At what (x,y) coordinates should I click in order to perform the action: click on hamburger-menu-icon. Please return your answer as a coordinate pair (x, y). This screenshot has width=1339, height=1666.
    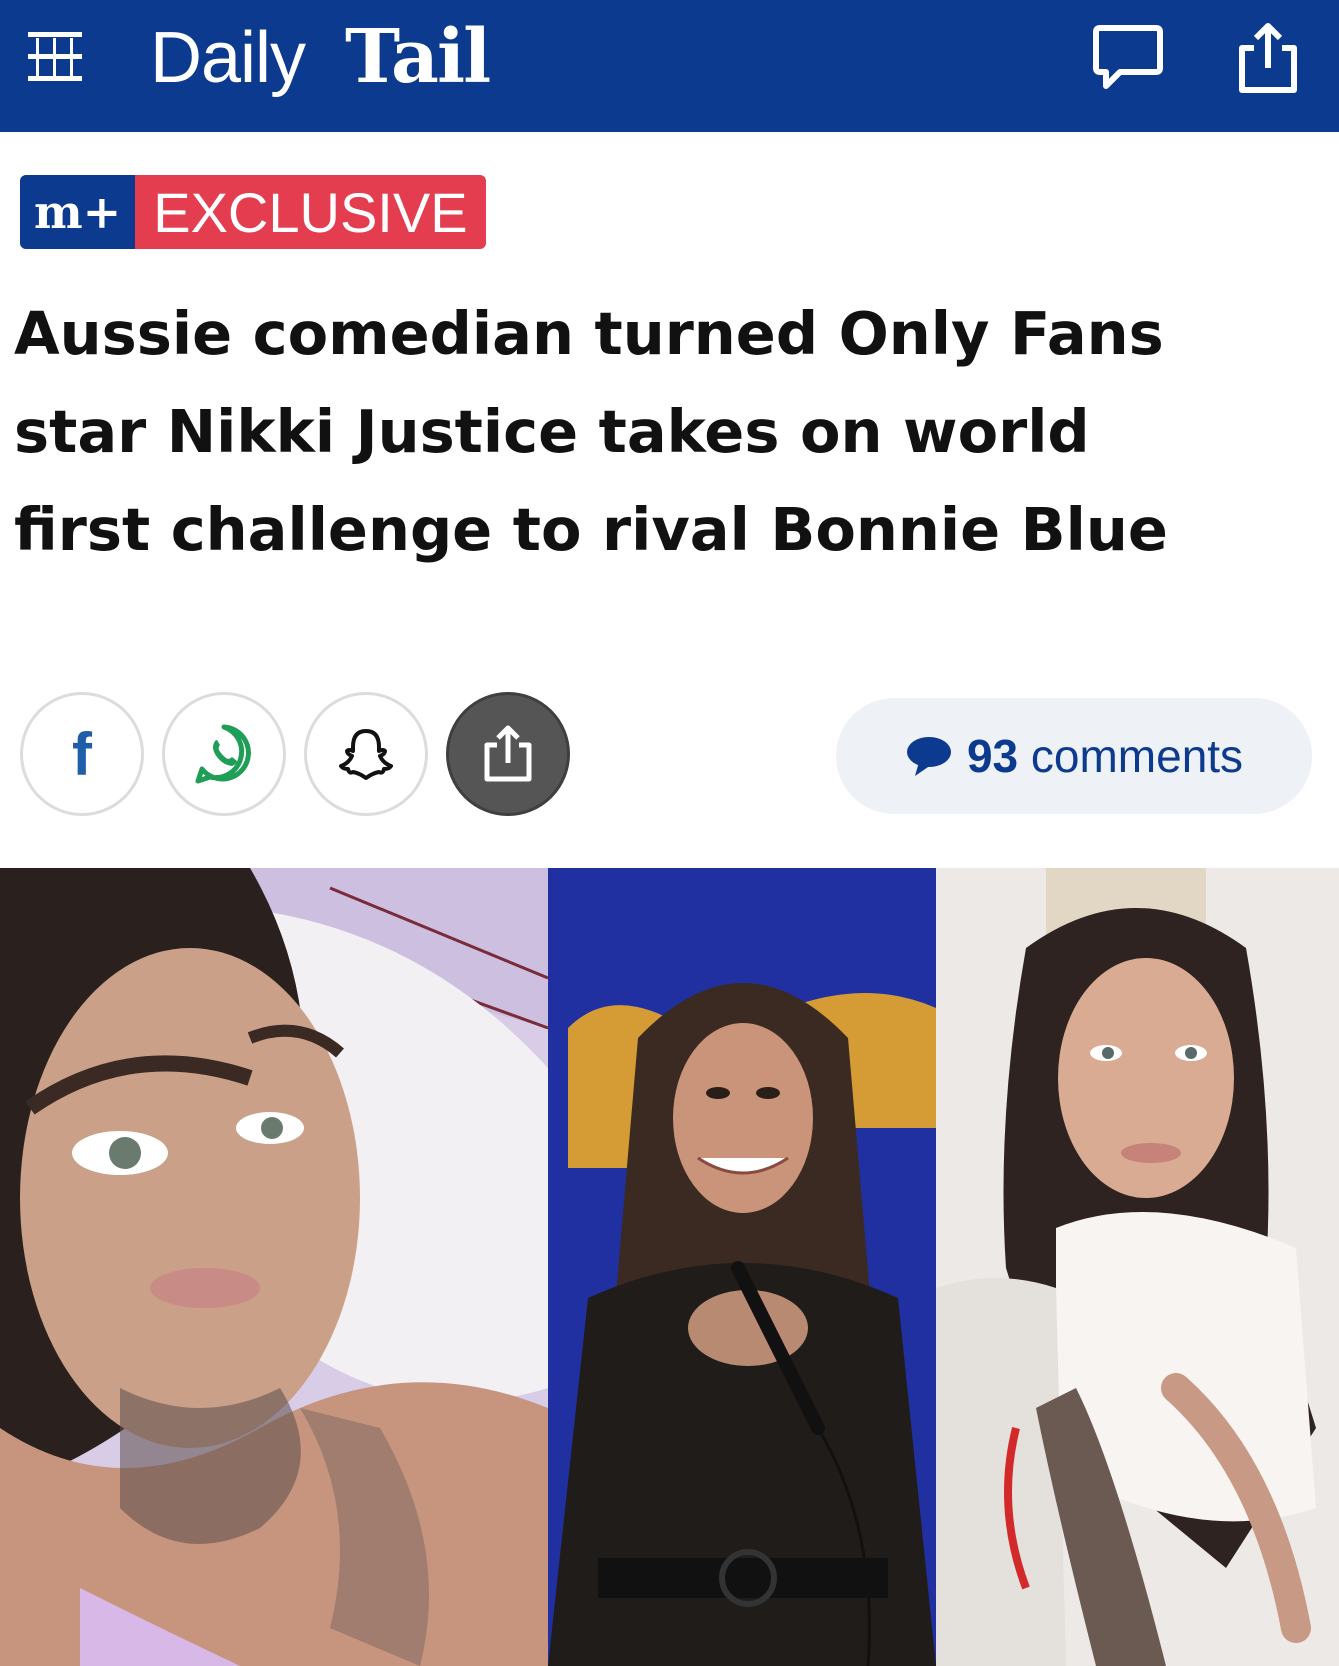
    Looking at the image, I should click on (55, 56).